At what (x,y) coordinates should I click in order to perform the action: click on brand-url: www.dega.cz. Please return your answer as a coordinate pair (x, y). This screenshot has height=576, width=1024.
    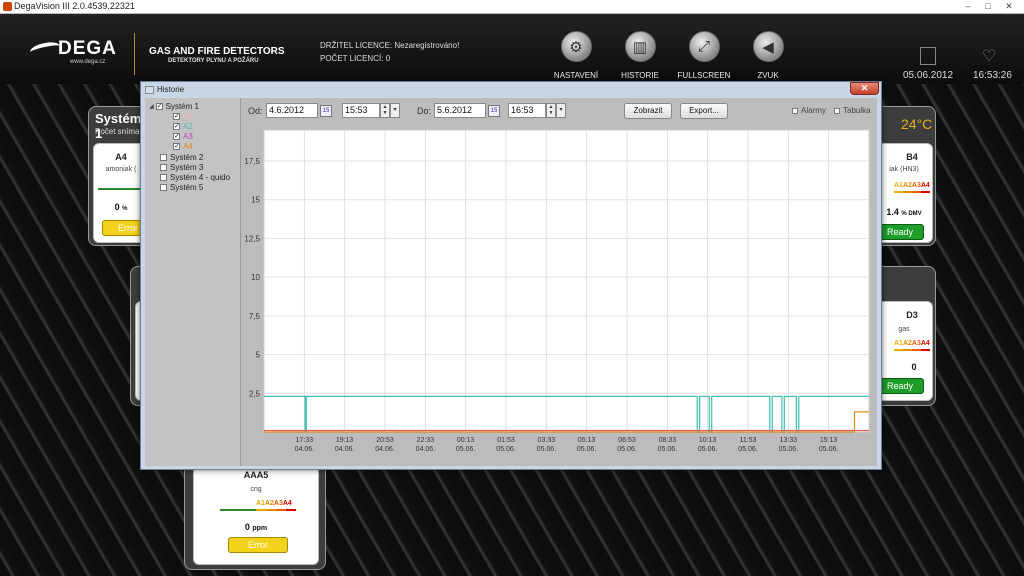
    Looking at the image, I should click on (88, 62).